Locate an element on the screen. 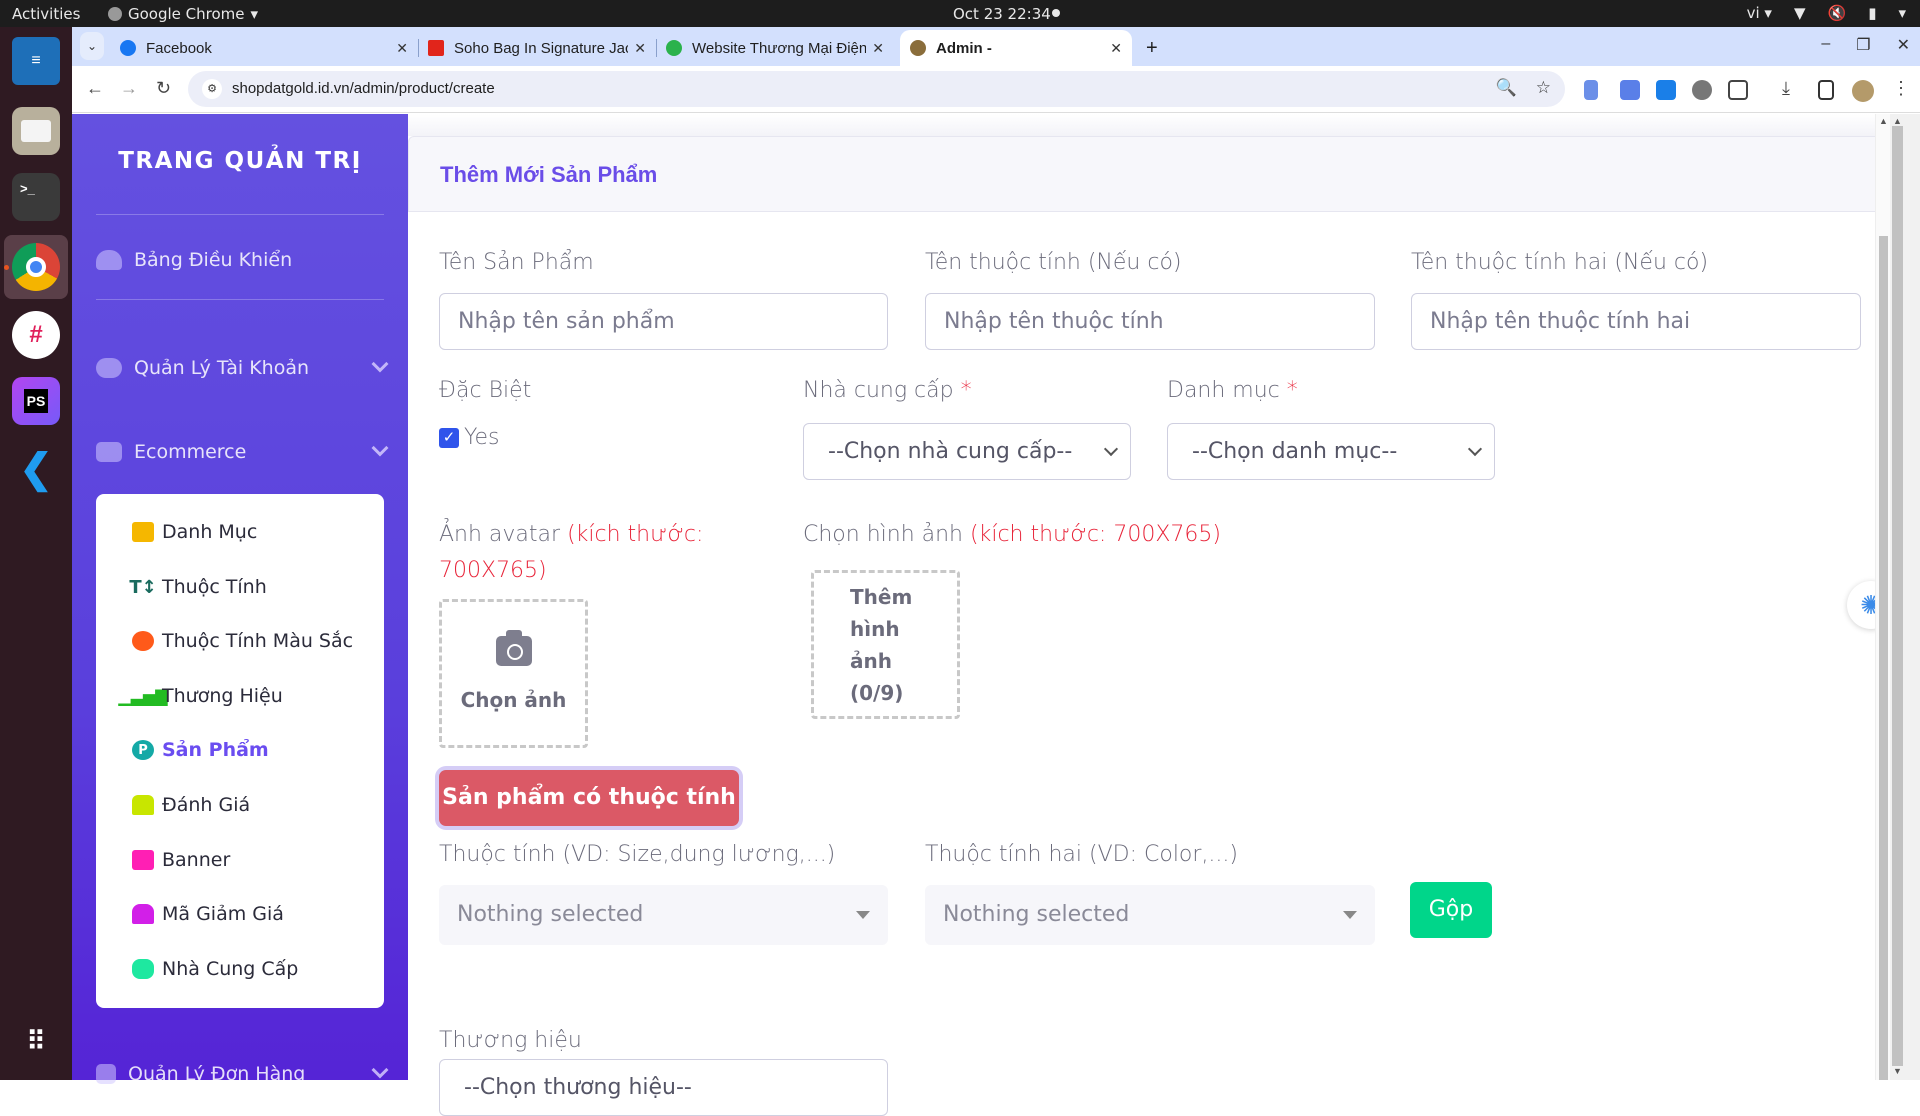  shopify-icon is located at coordinates (106, 1074).